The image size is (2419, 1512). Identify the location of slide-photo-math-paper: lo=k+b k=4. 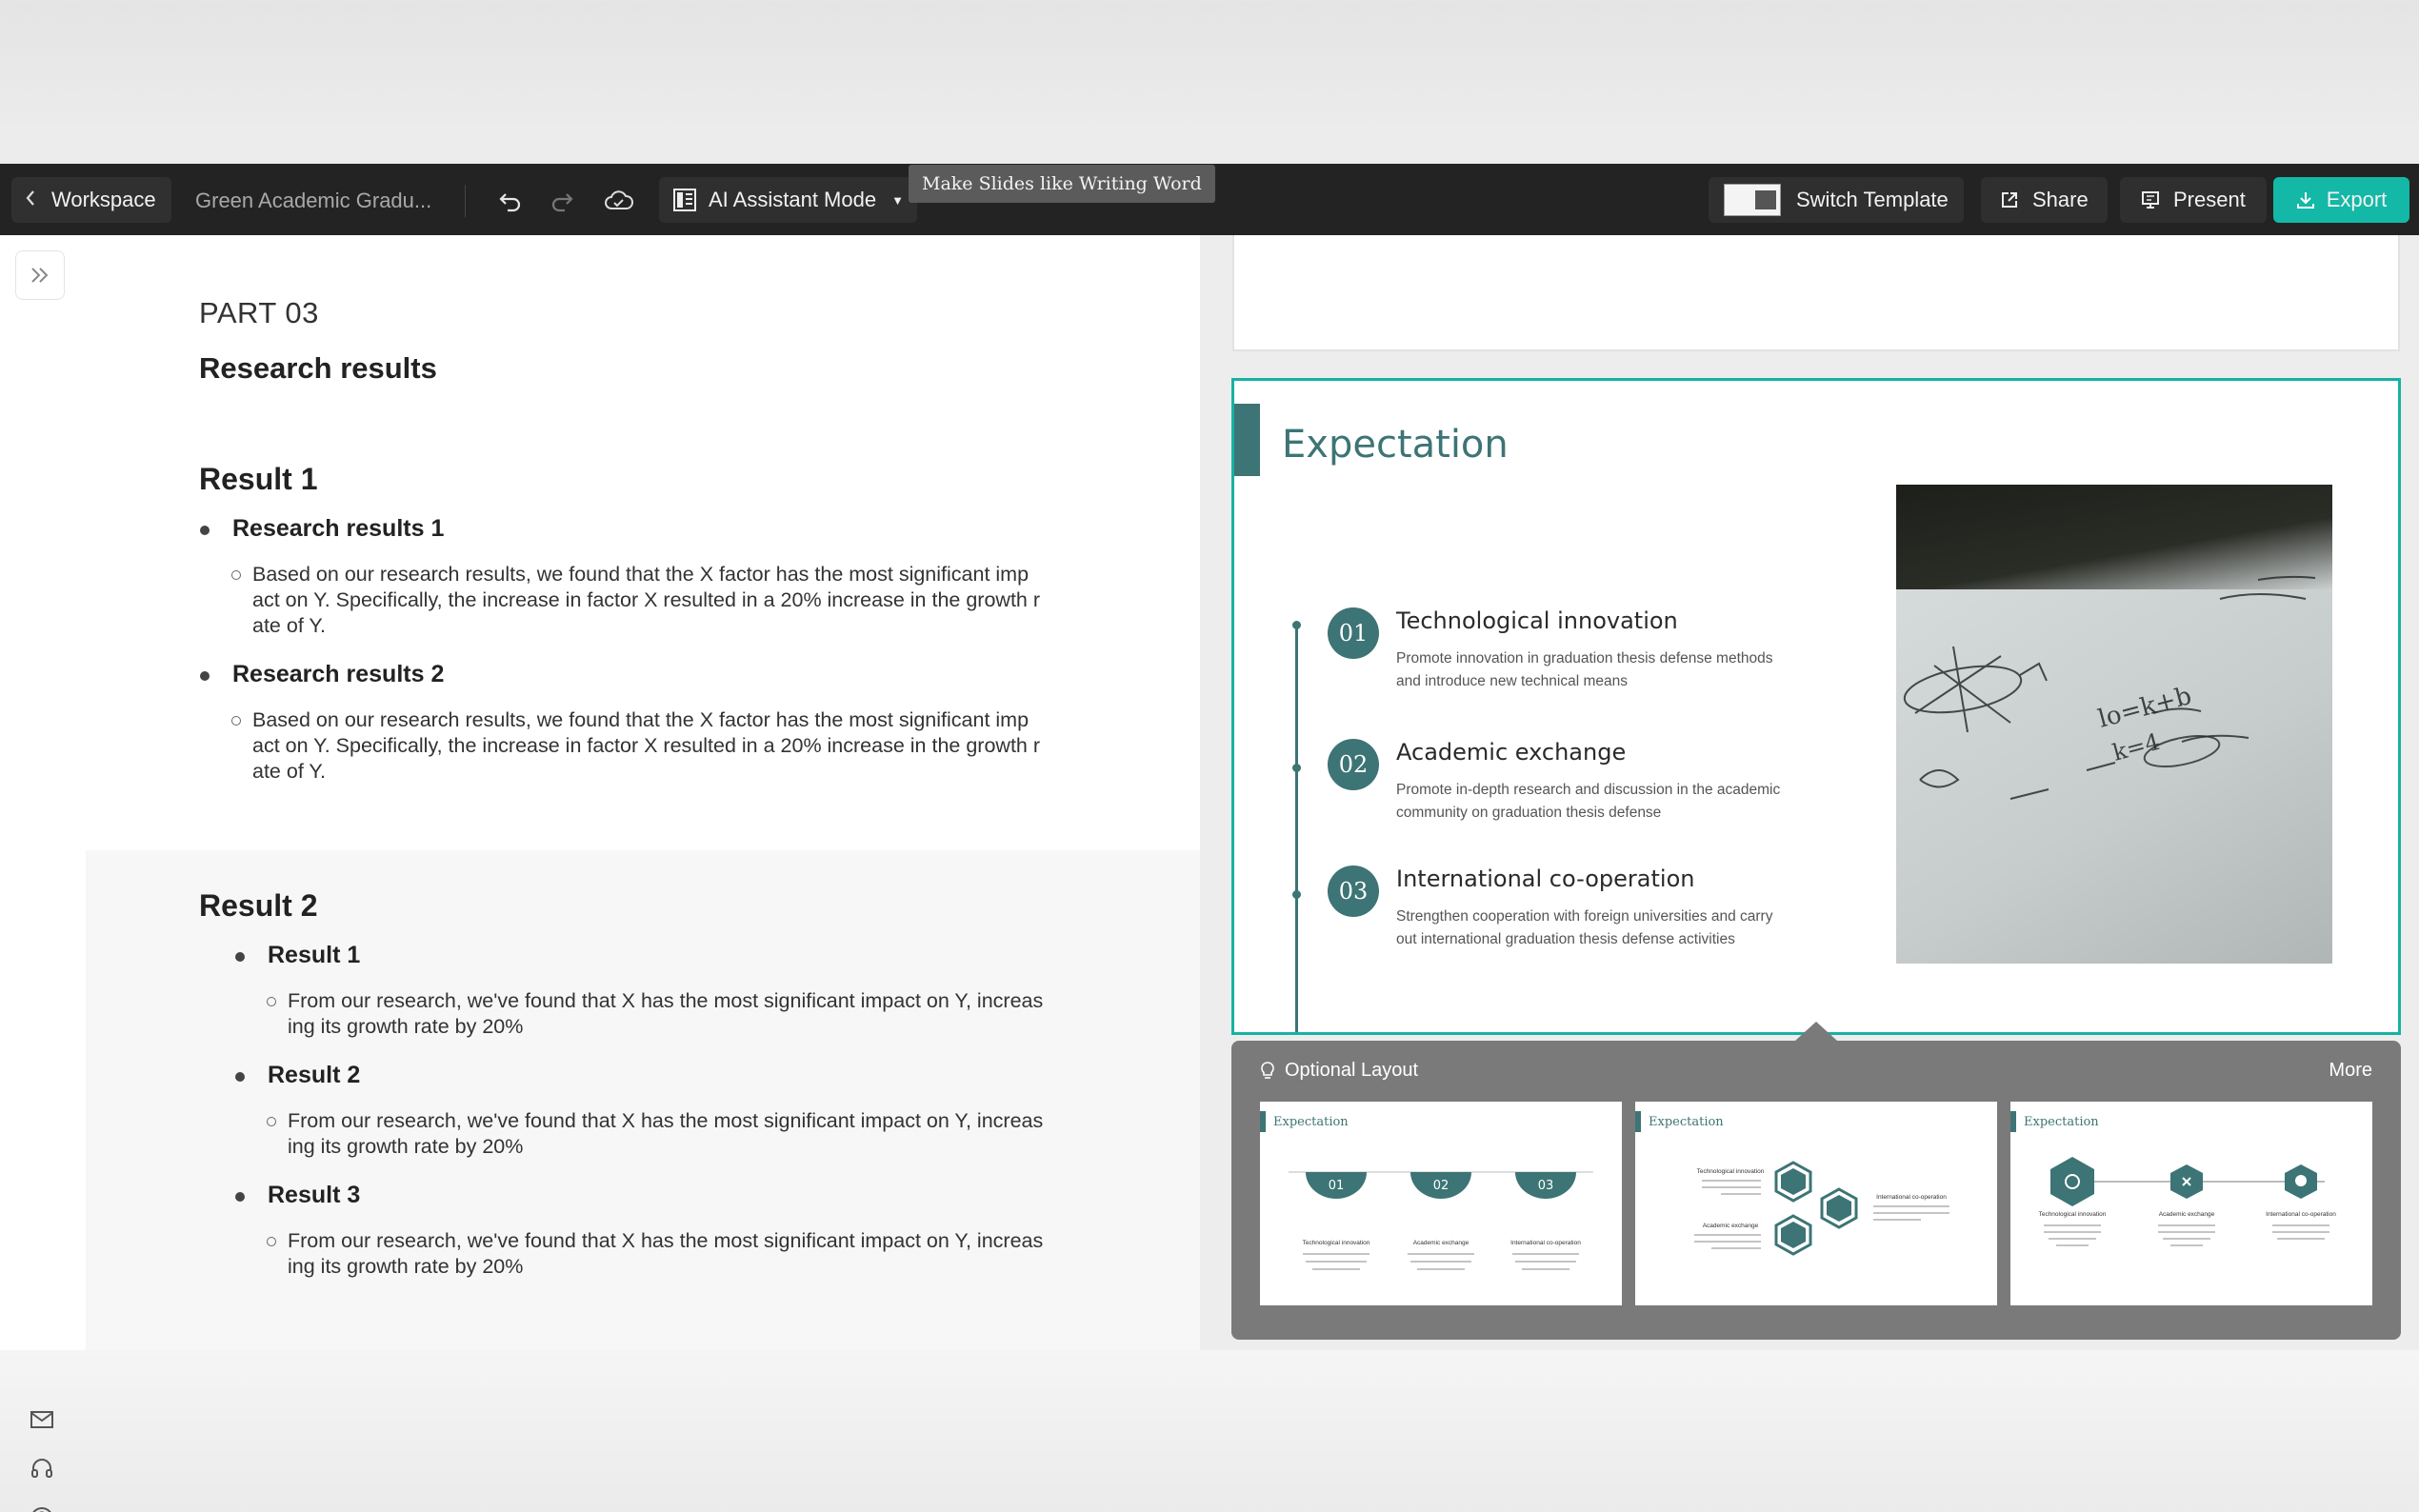
(2114, 724).